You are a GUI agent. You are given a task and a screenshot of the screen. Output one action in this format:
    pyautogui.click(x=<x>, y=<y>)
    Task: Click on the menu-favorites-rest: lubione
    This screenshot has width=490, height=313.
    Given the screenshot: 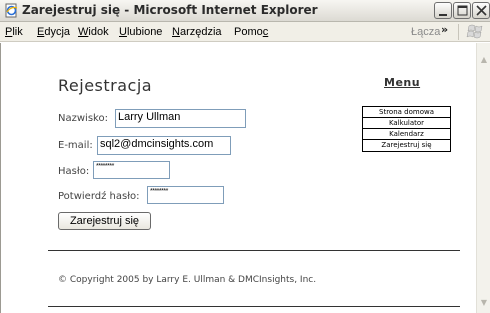 What is the action you would take?
    pyautogui.click(x=144, y=32)
    